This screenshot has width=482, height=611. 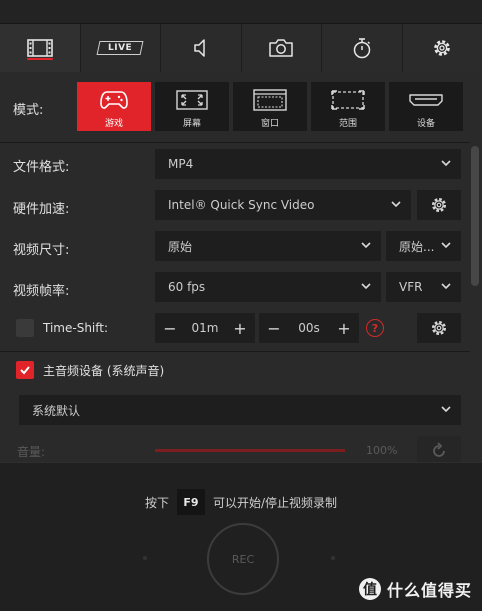 What do you see at coordinates (41, 250) in the screenshot?
I see `video-size-label: 视频尺寸:` at bounding box center [41, 250].